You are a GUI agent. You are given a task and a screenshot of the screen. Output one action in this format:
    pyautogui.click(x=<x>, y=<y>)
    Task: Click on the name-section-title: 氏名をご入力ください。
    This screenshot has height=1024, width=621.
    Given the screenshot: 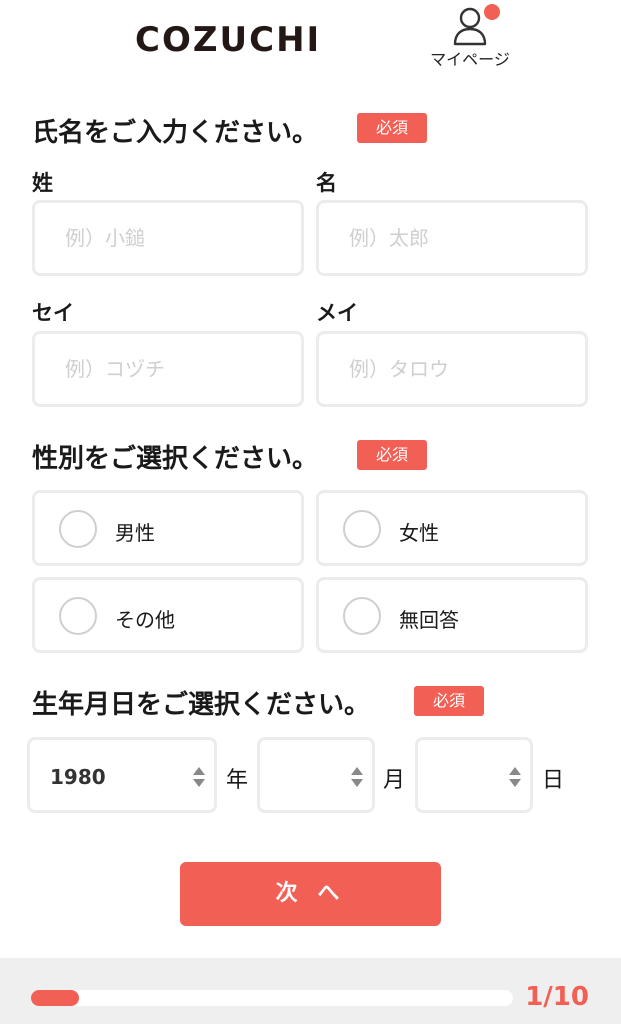 What is the action you would take?
    pyautogui.click(x=175, y=133)
    